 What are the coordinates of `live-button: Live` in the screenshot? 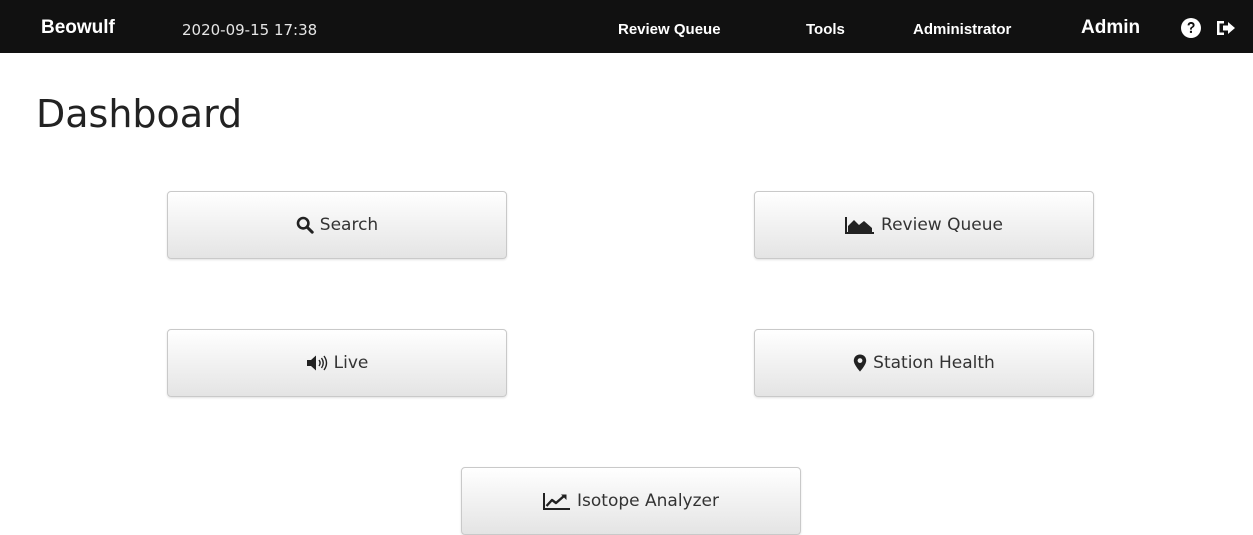 It's located at (337, 363).